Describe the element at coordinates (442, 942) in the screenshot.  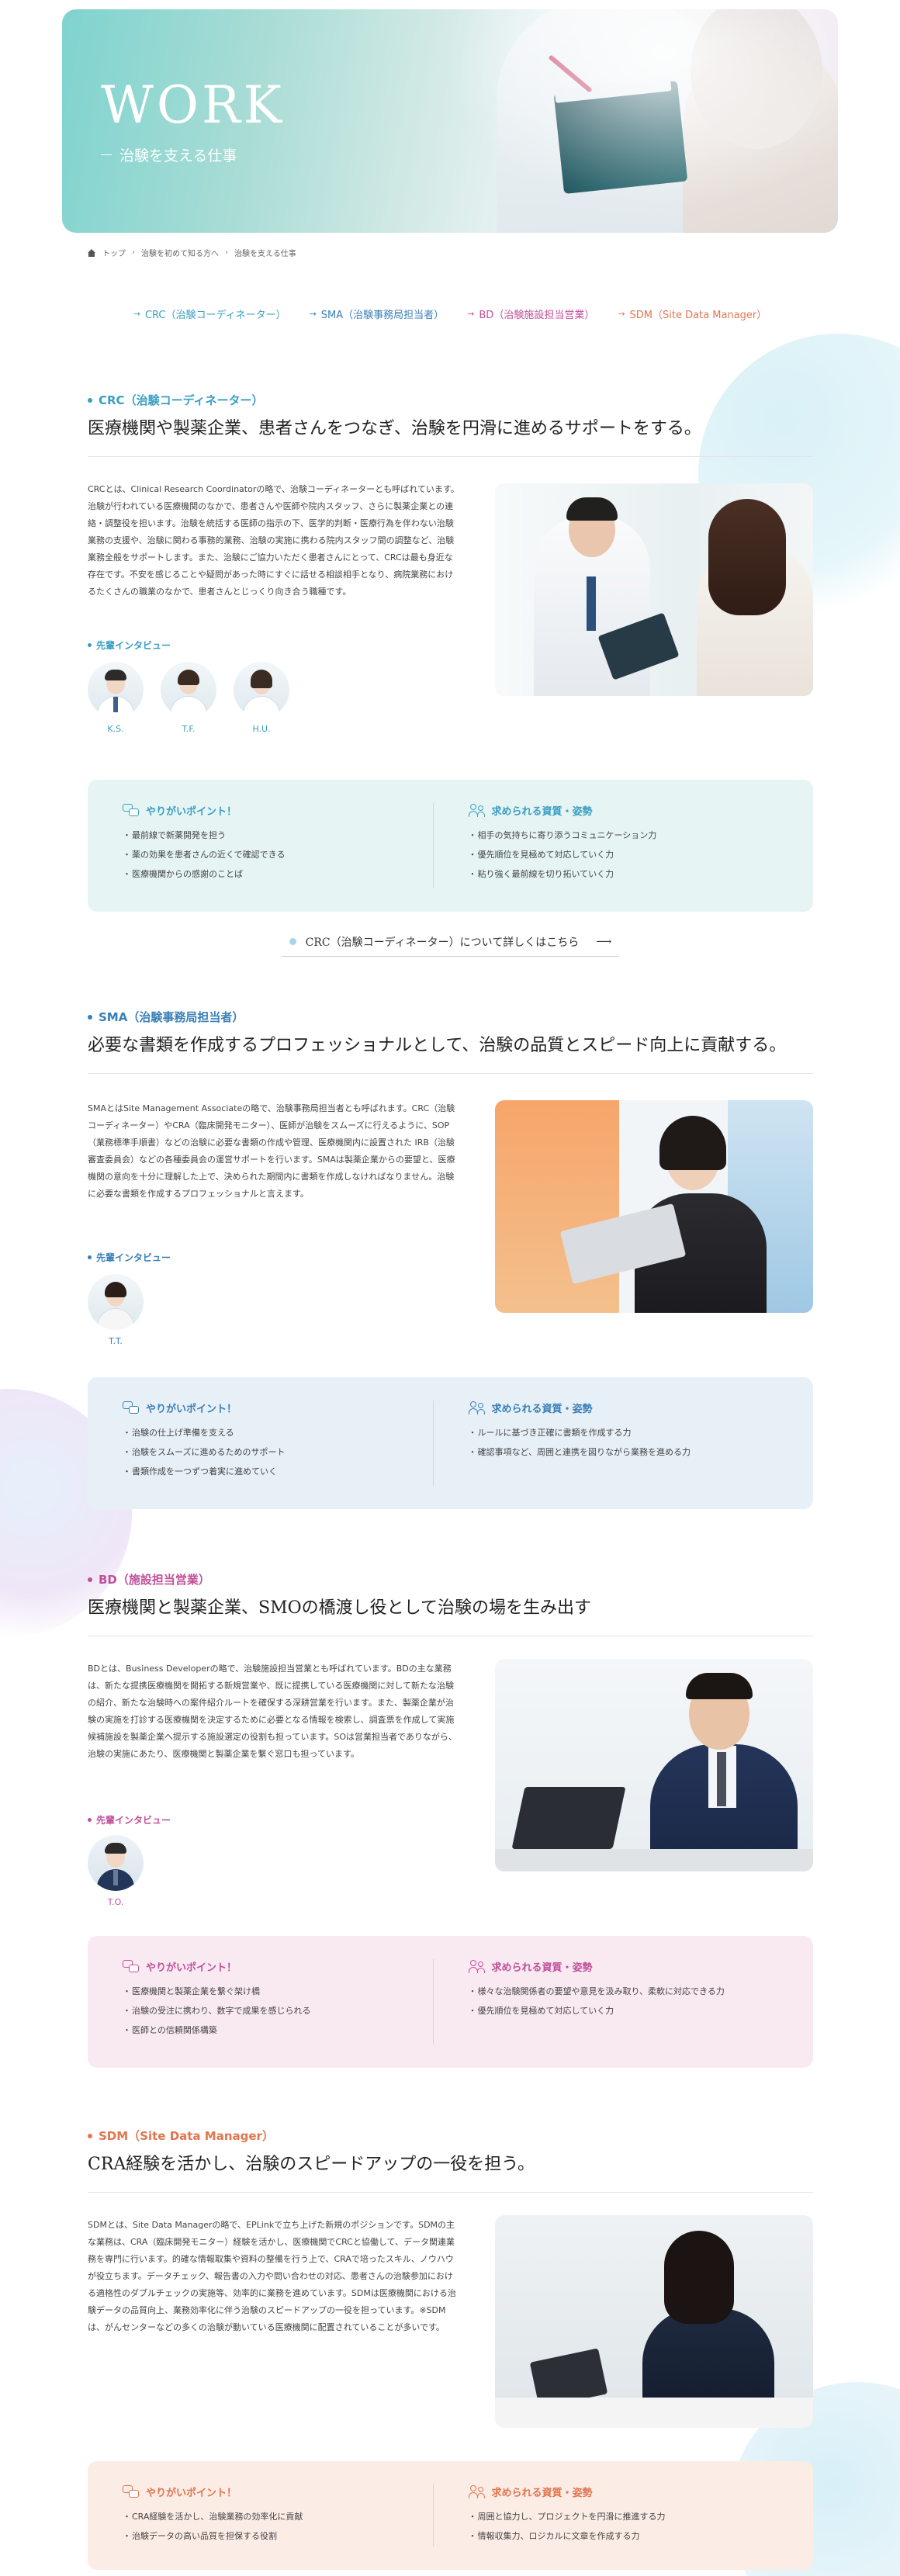
I see `detail-link-text: CRC（治験コーディネーター）について詳しくはこちら` at that location.